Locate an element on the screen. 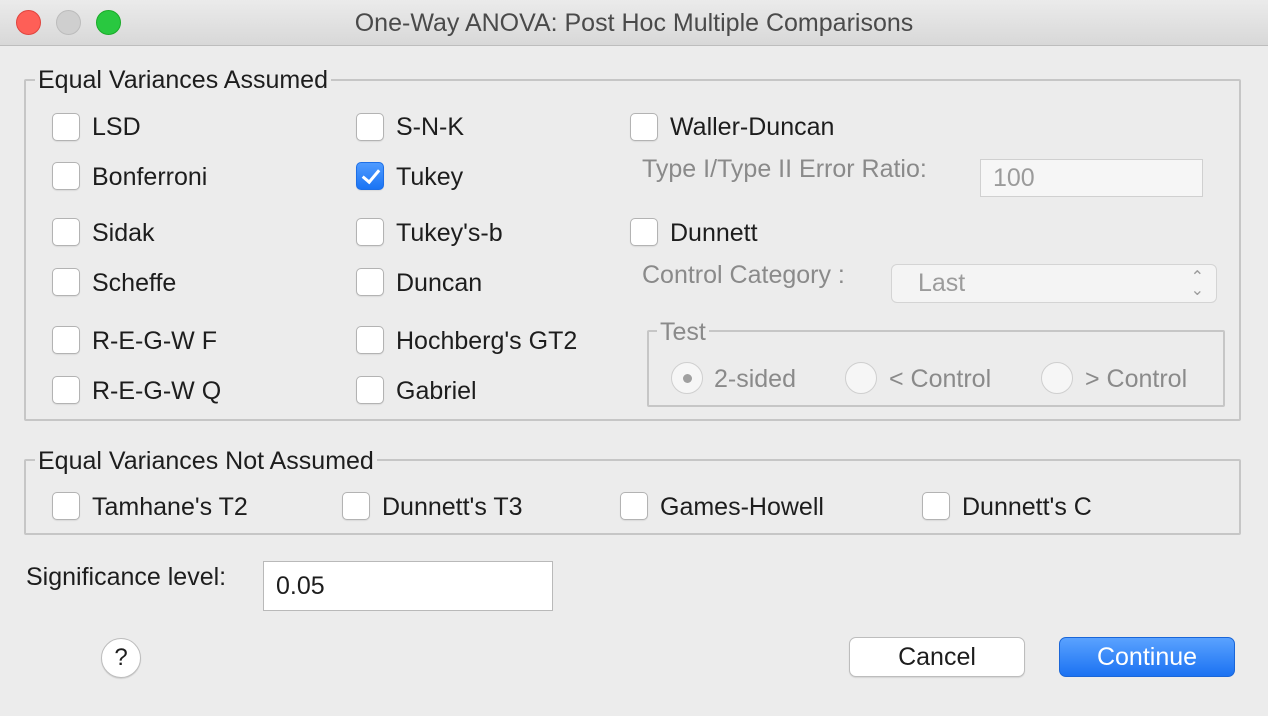 The width and height of the screenshot is (1268, 716). gabriel-checkbox is located at coordinates (370, 390).